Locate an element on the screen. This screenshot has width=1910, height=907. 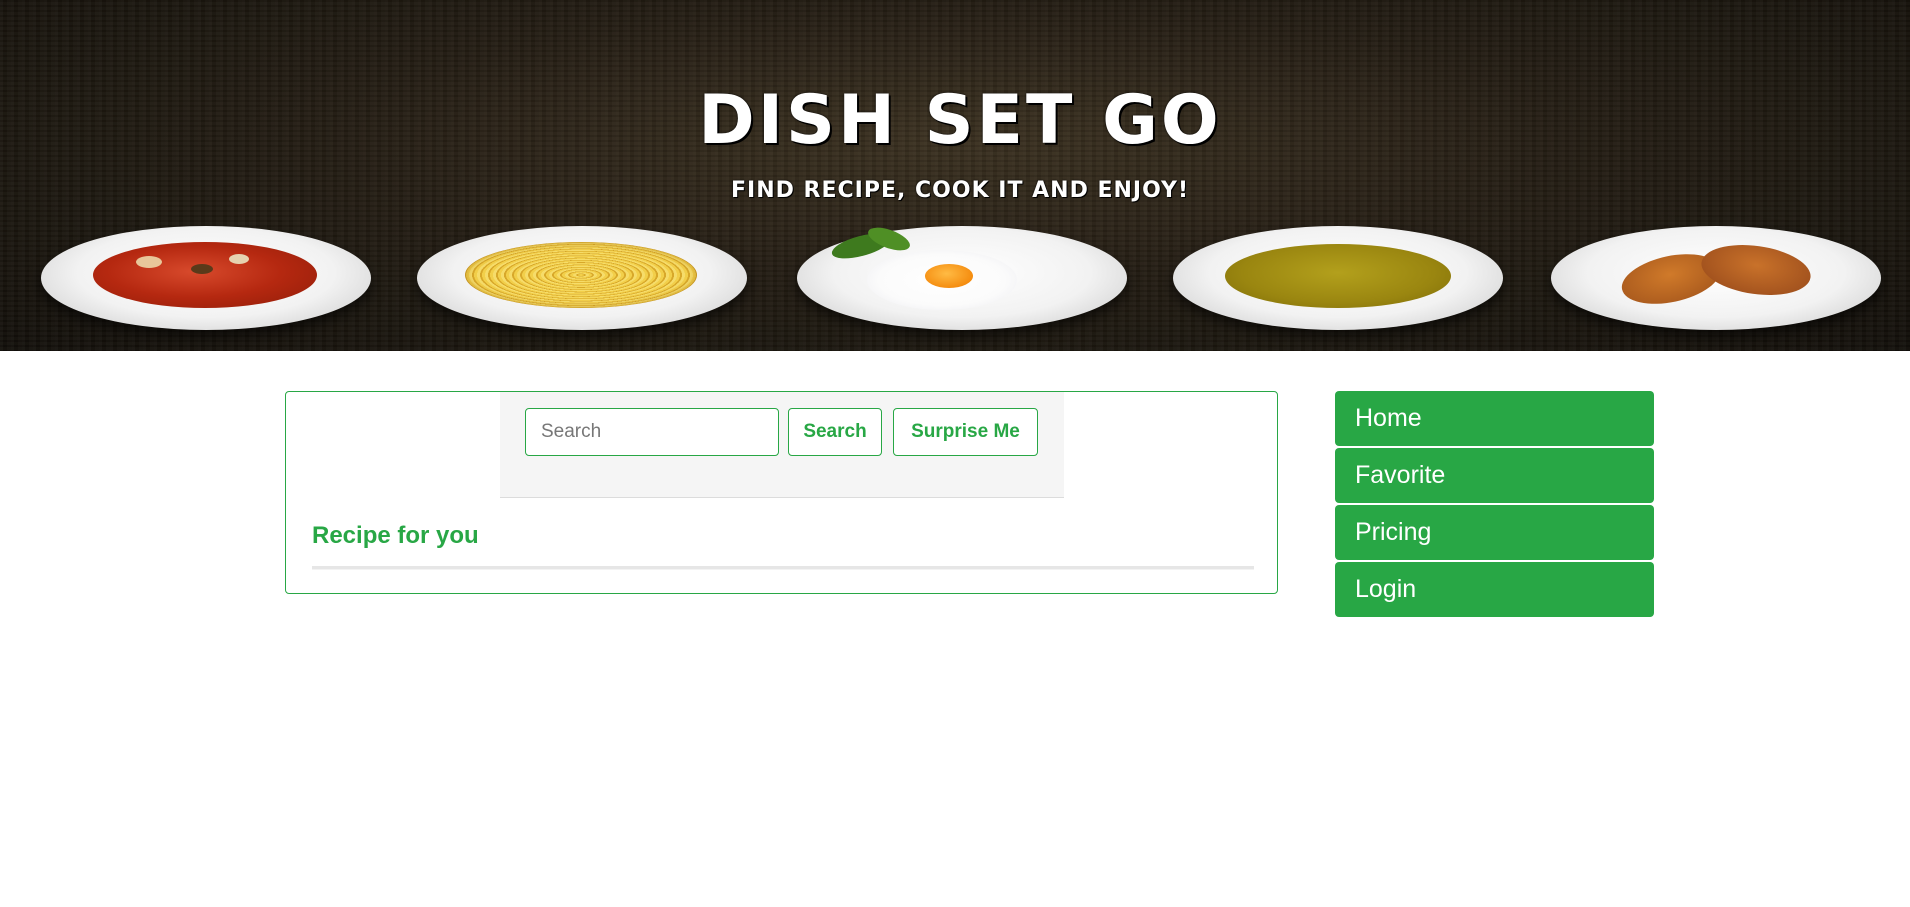
search-bar: Search Surprise Me is located at coordinates (782, 445).